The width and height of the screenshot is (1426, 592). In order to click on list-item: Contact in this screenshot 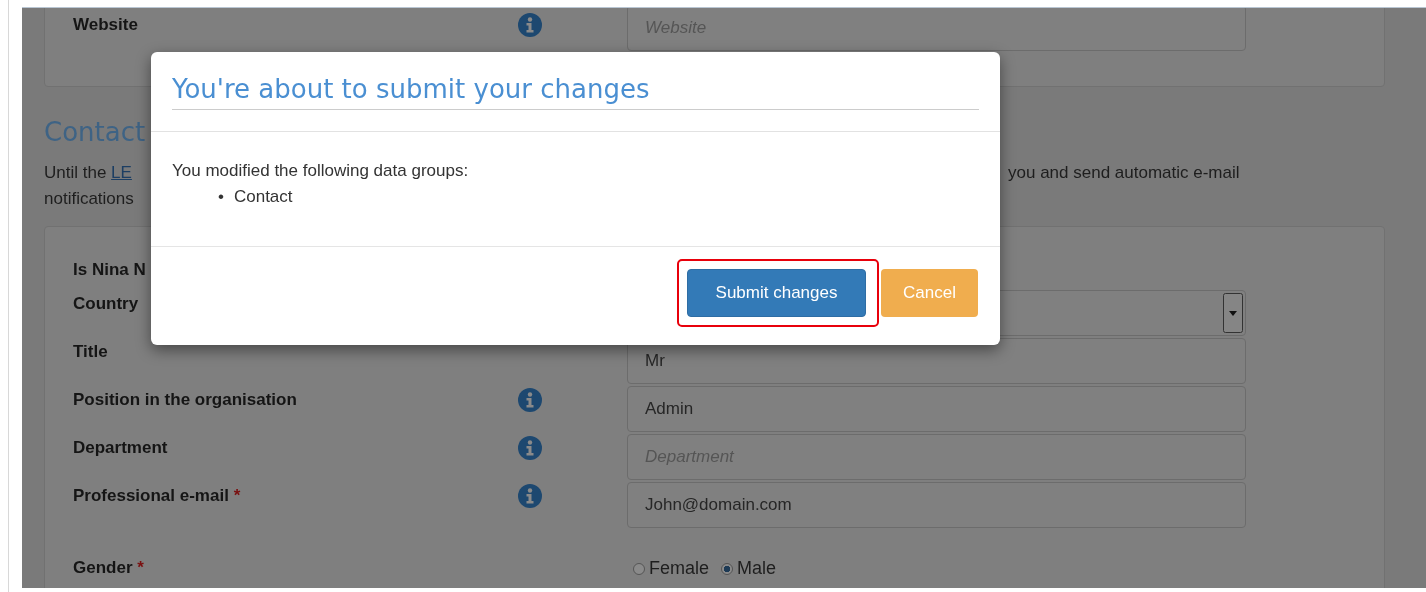, I will do `click(263, 197)`.